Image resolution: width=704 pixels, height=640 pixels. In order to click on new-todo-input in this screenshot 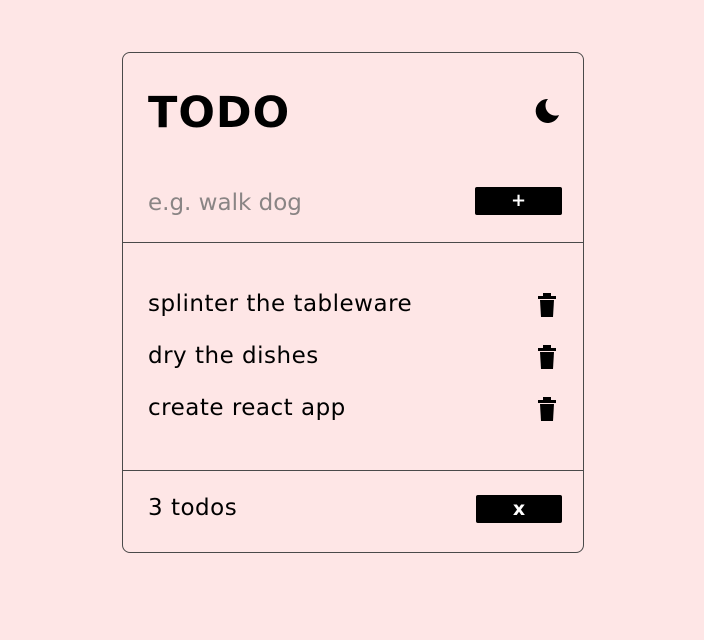, I will do `click(298, 203)`.